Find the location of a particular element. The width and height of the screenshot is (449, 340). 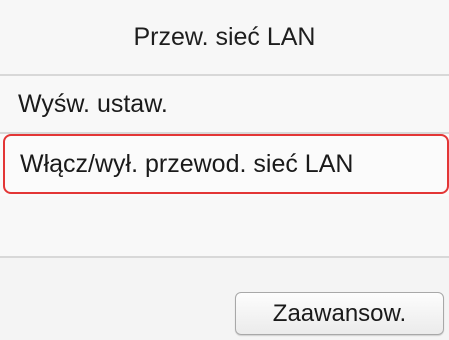

menu-item-label: Włącz/wył. przewod. sieć LAN is located at coordinates (187, 163).